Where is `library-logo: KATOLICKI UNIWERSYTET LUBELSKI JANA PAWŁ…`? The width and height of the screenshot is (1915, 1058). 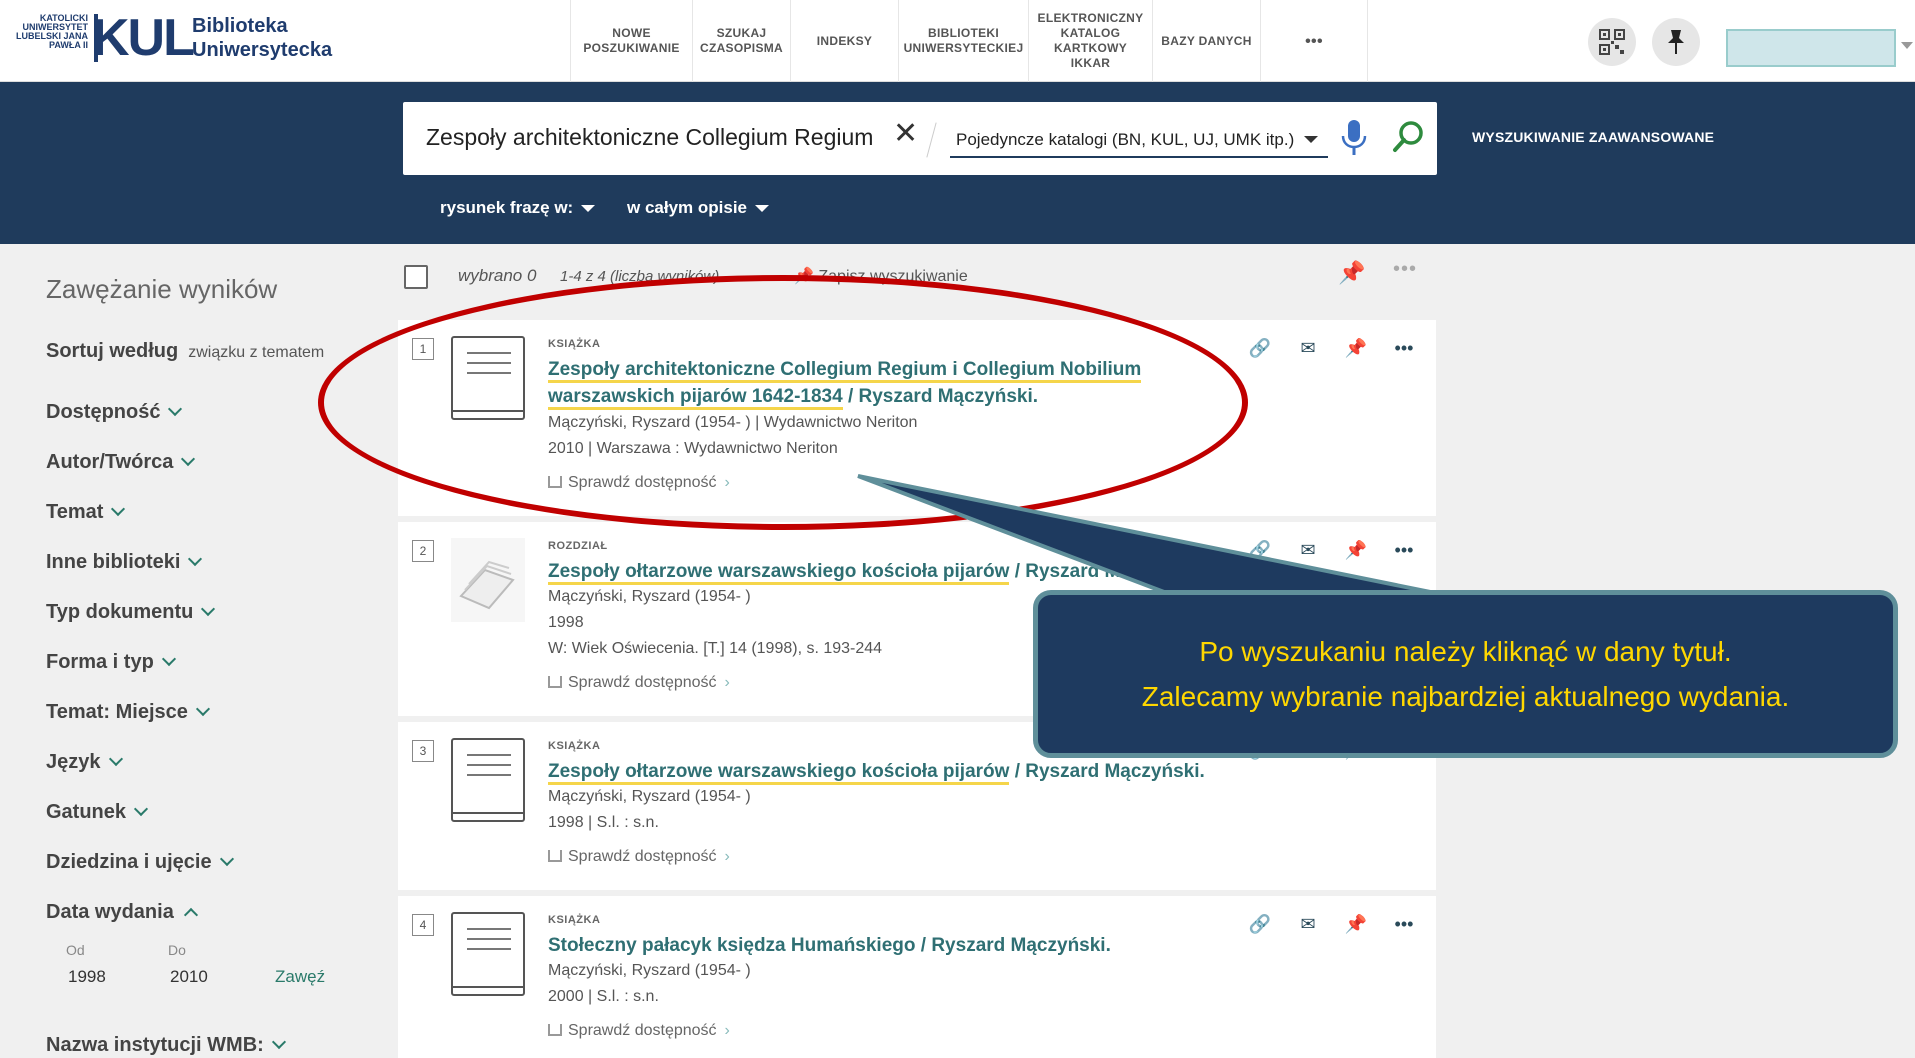 library-logo: KATOLICKI UNIWERSYTET LUBELSKI JANA PAWŁ… is located at coordinates (171, 41).